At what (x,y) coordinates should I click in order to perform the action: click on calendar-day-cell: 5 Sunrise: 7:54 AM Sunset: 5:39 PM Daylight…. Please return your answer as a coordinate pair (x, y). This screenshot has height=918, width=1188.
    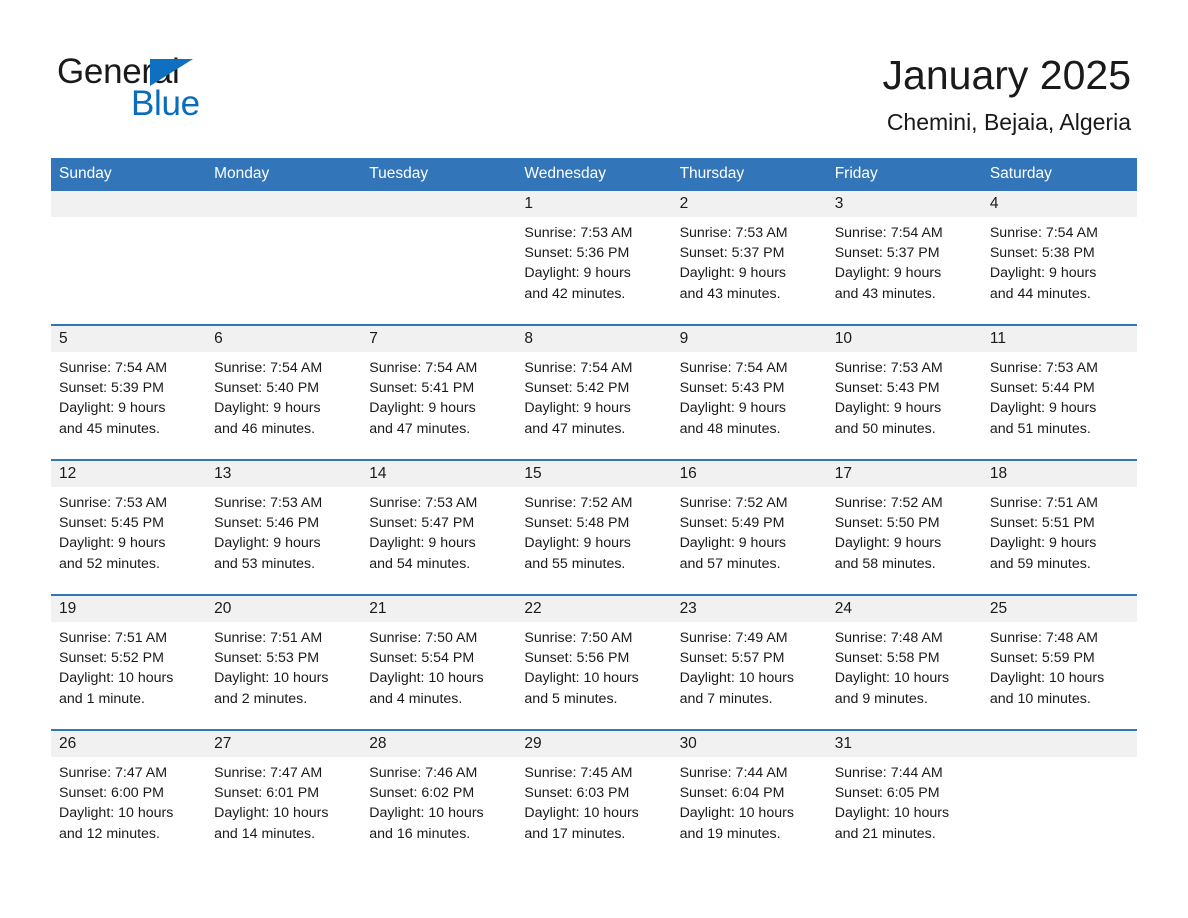
    Looking at the image, I should click on (129, 392).